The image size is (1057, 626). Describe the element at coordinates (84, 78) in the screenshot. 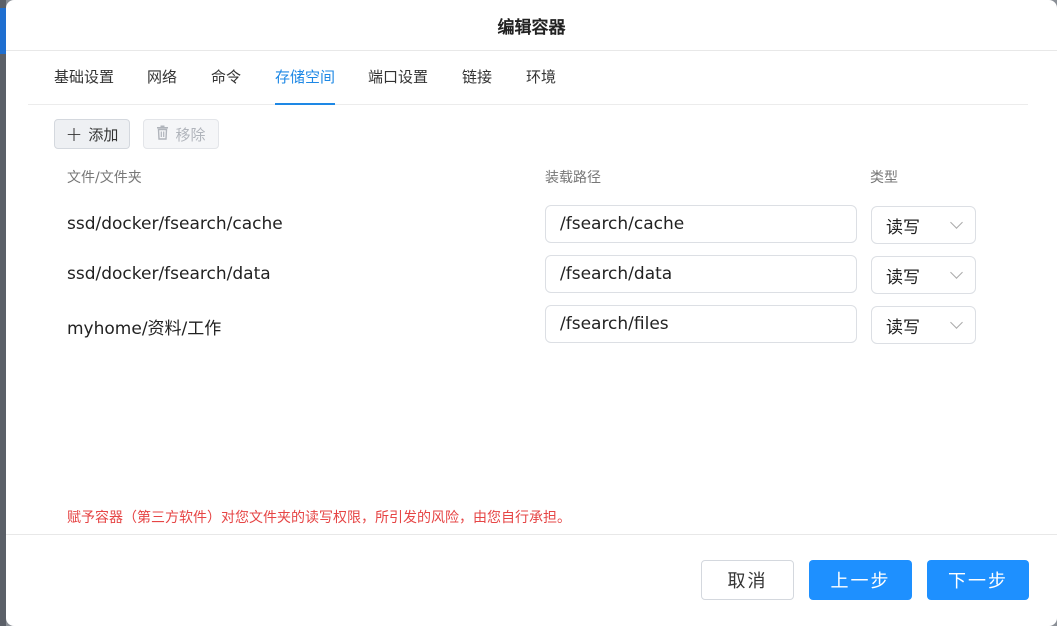

I see `tab-basic-settings: 基础设置` at that location.